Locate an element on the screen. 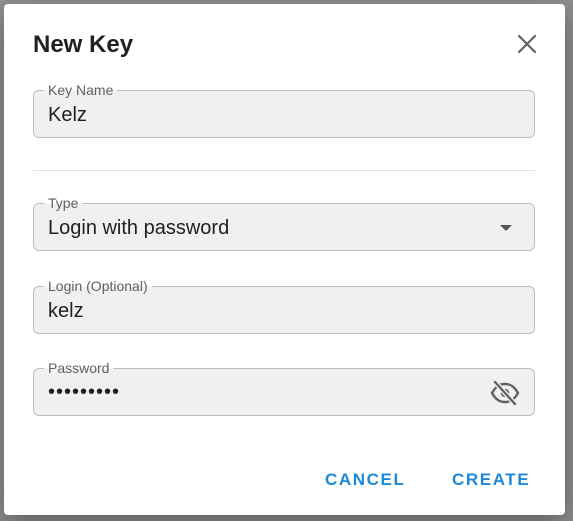 The image size is (573, 521). dialog-title: New Key is located at coordinates (83, 44).